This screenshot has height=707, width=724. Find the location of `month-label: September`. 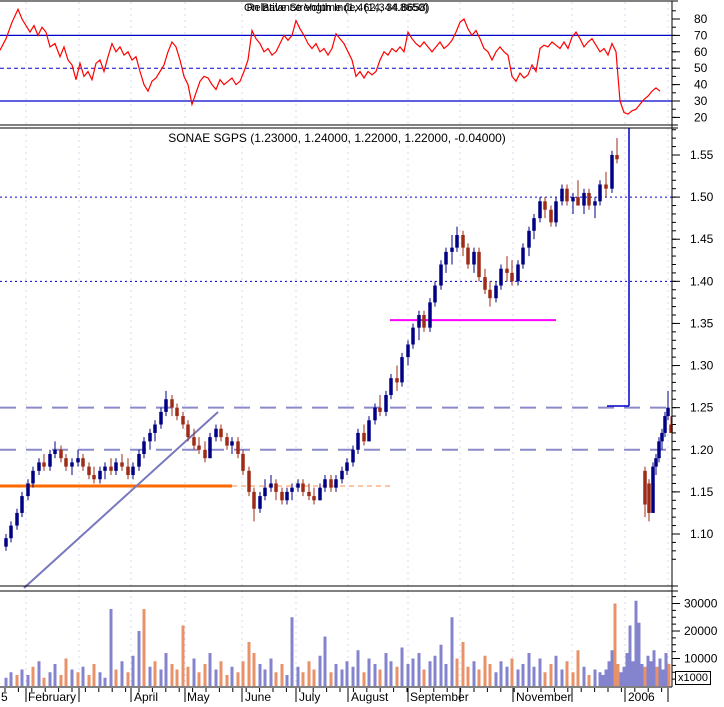

month-label: September is located at coordinates (439, 697).